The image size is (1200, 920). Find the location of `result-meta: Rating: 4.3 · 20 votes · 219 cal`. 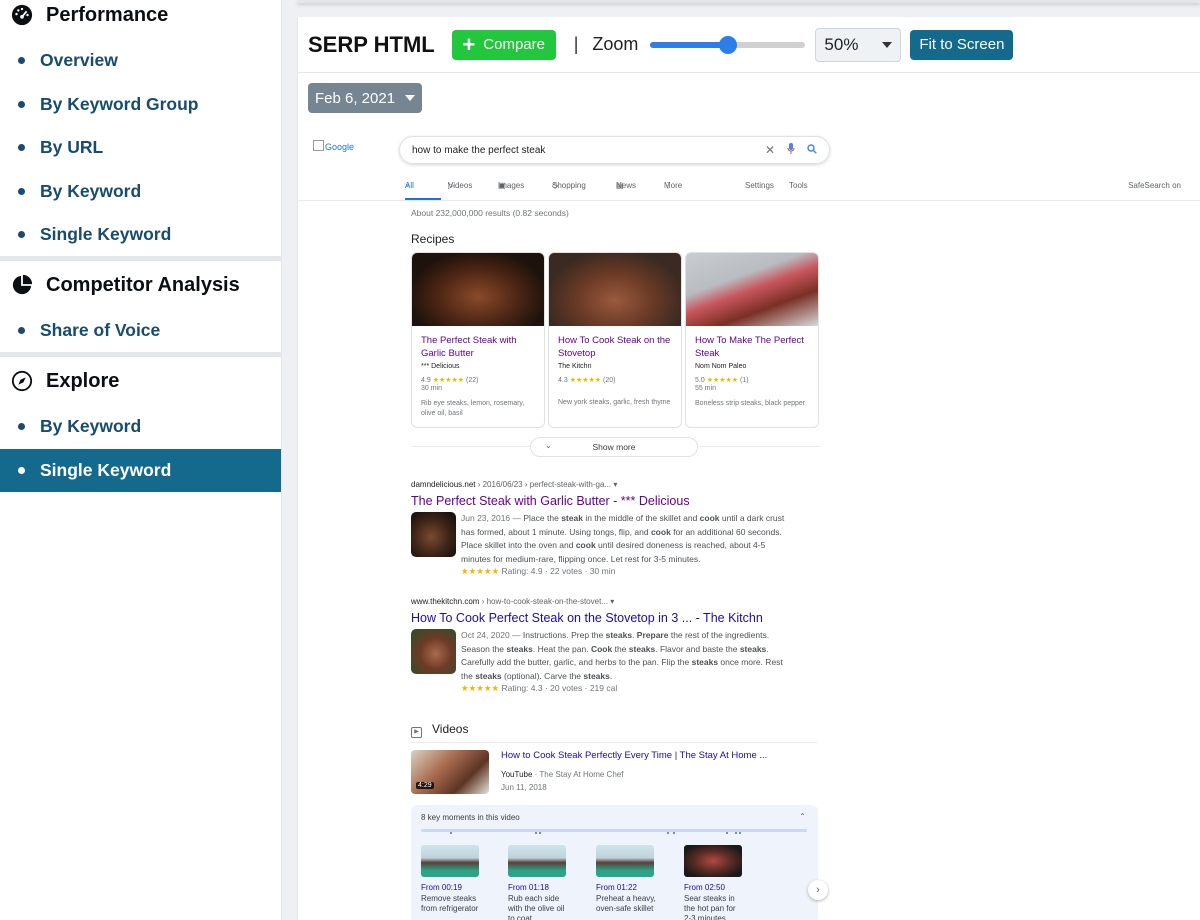

result-meta: Rating: 4.3 · 20 votes · 219 cal is located at coordinates (559, 688).